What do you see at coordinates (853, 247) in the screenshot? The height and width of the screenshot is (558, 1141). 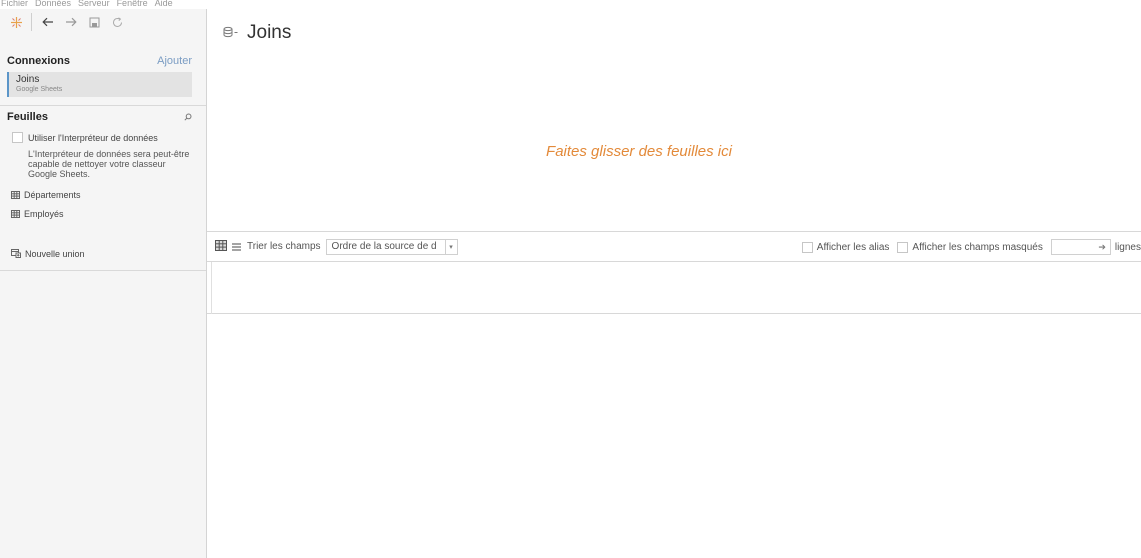 I see `show-alias-label: Afficher les alias` at bounding box center [853, 247].